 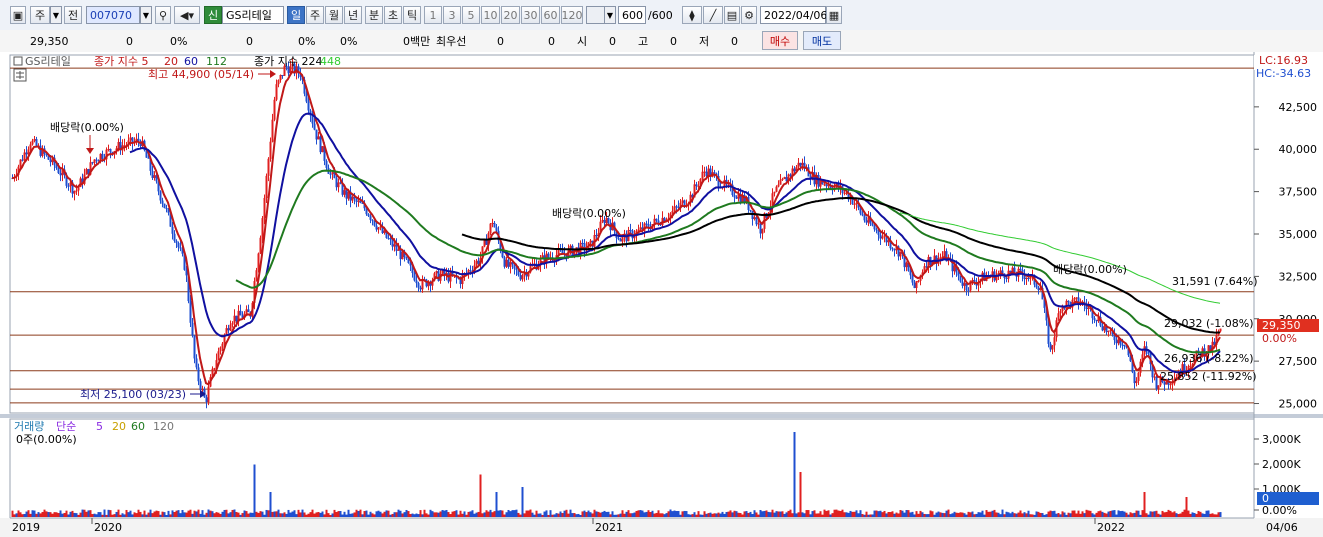 What do you see at coordinates (49, 41) in the screenshot?
I see `current-price: 29,350` at bounding box center [49, 41].